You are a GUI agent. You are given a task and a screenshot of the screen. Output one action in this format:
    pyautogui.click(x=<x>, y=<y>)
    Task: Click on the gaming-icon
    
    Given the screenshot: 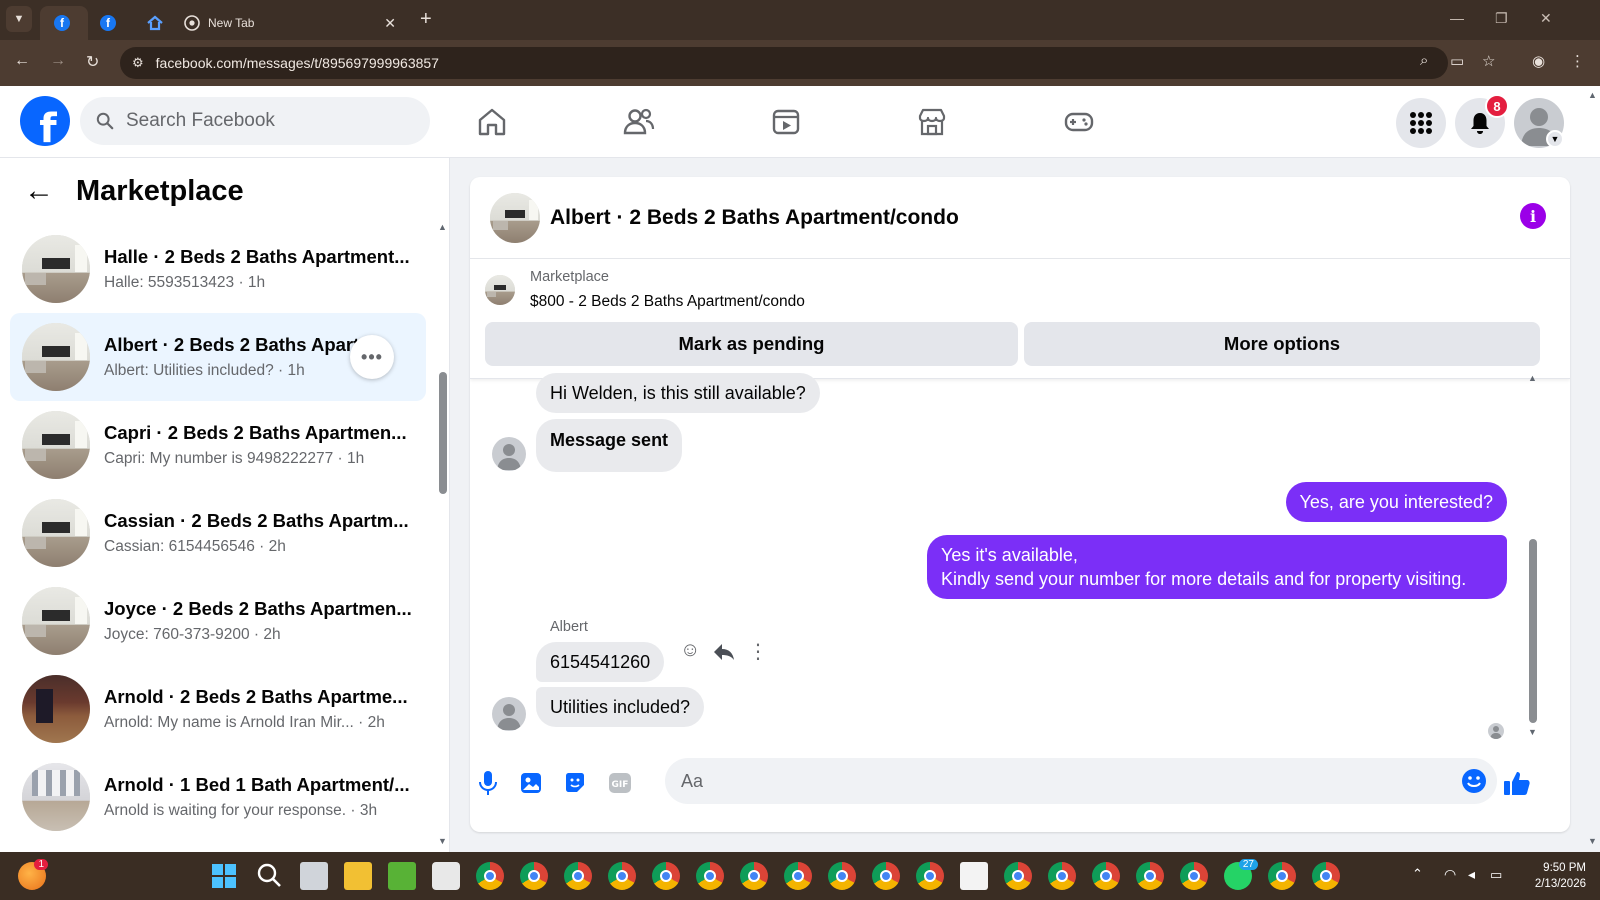 What is the action you would take?
    pyautogui.click(x=1079, y=122)
    